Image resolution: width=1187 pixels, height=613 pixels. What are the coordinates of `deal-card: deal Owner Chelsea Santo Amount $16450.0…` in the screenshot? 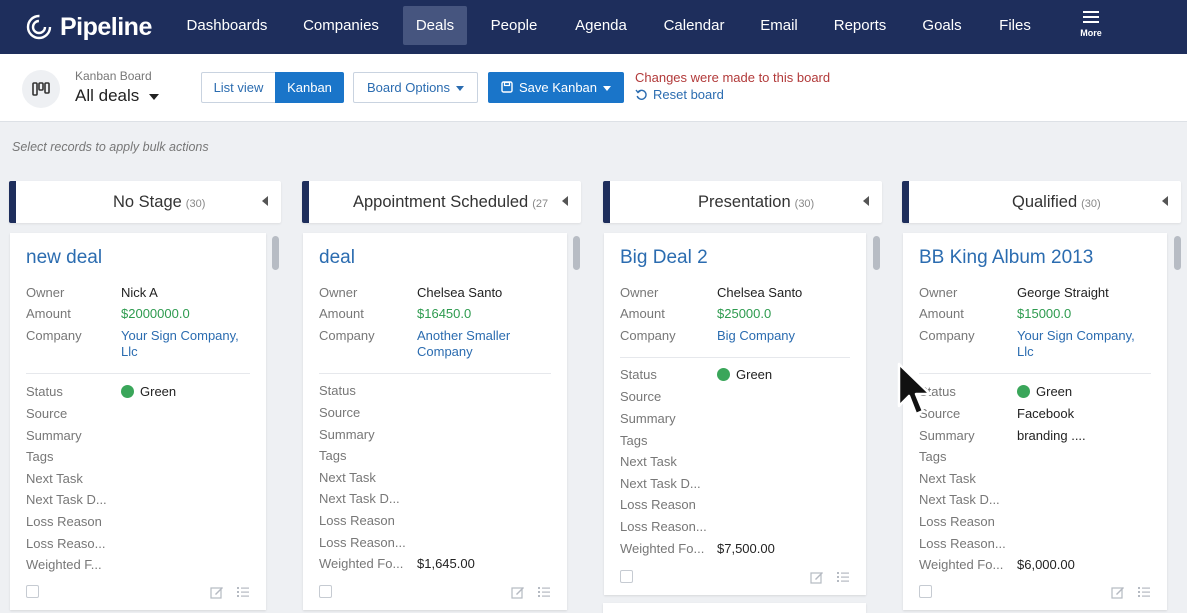 It's located at (435, 421).